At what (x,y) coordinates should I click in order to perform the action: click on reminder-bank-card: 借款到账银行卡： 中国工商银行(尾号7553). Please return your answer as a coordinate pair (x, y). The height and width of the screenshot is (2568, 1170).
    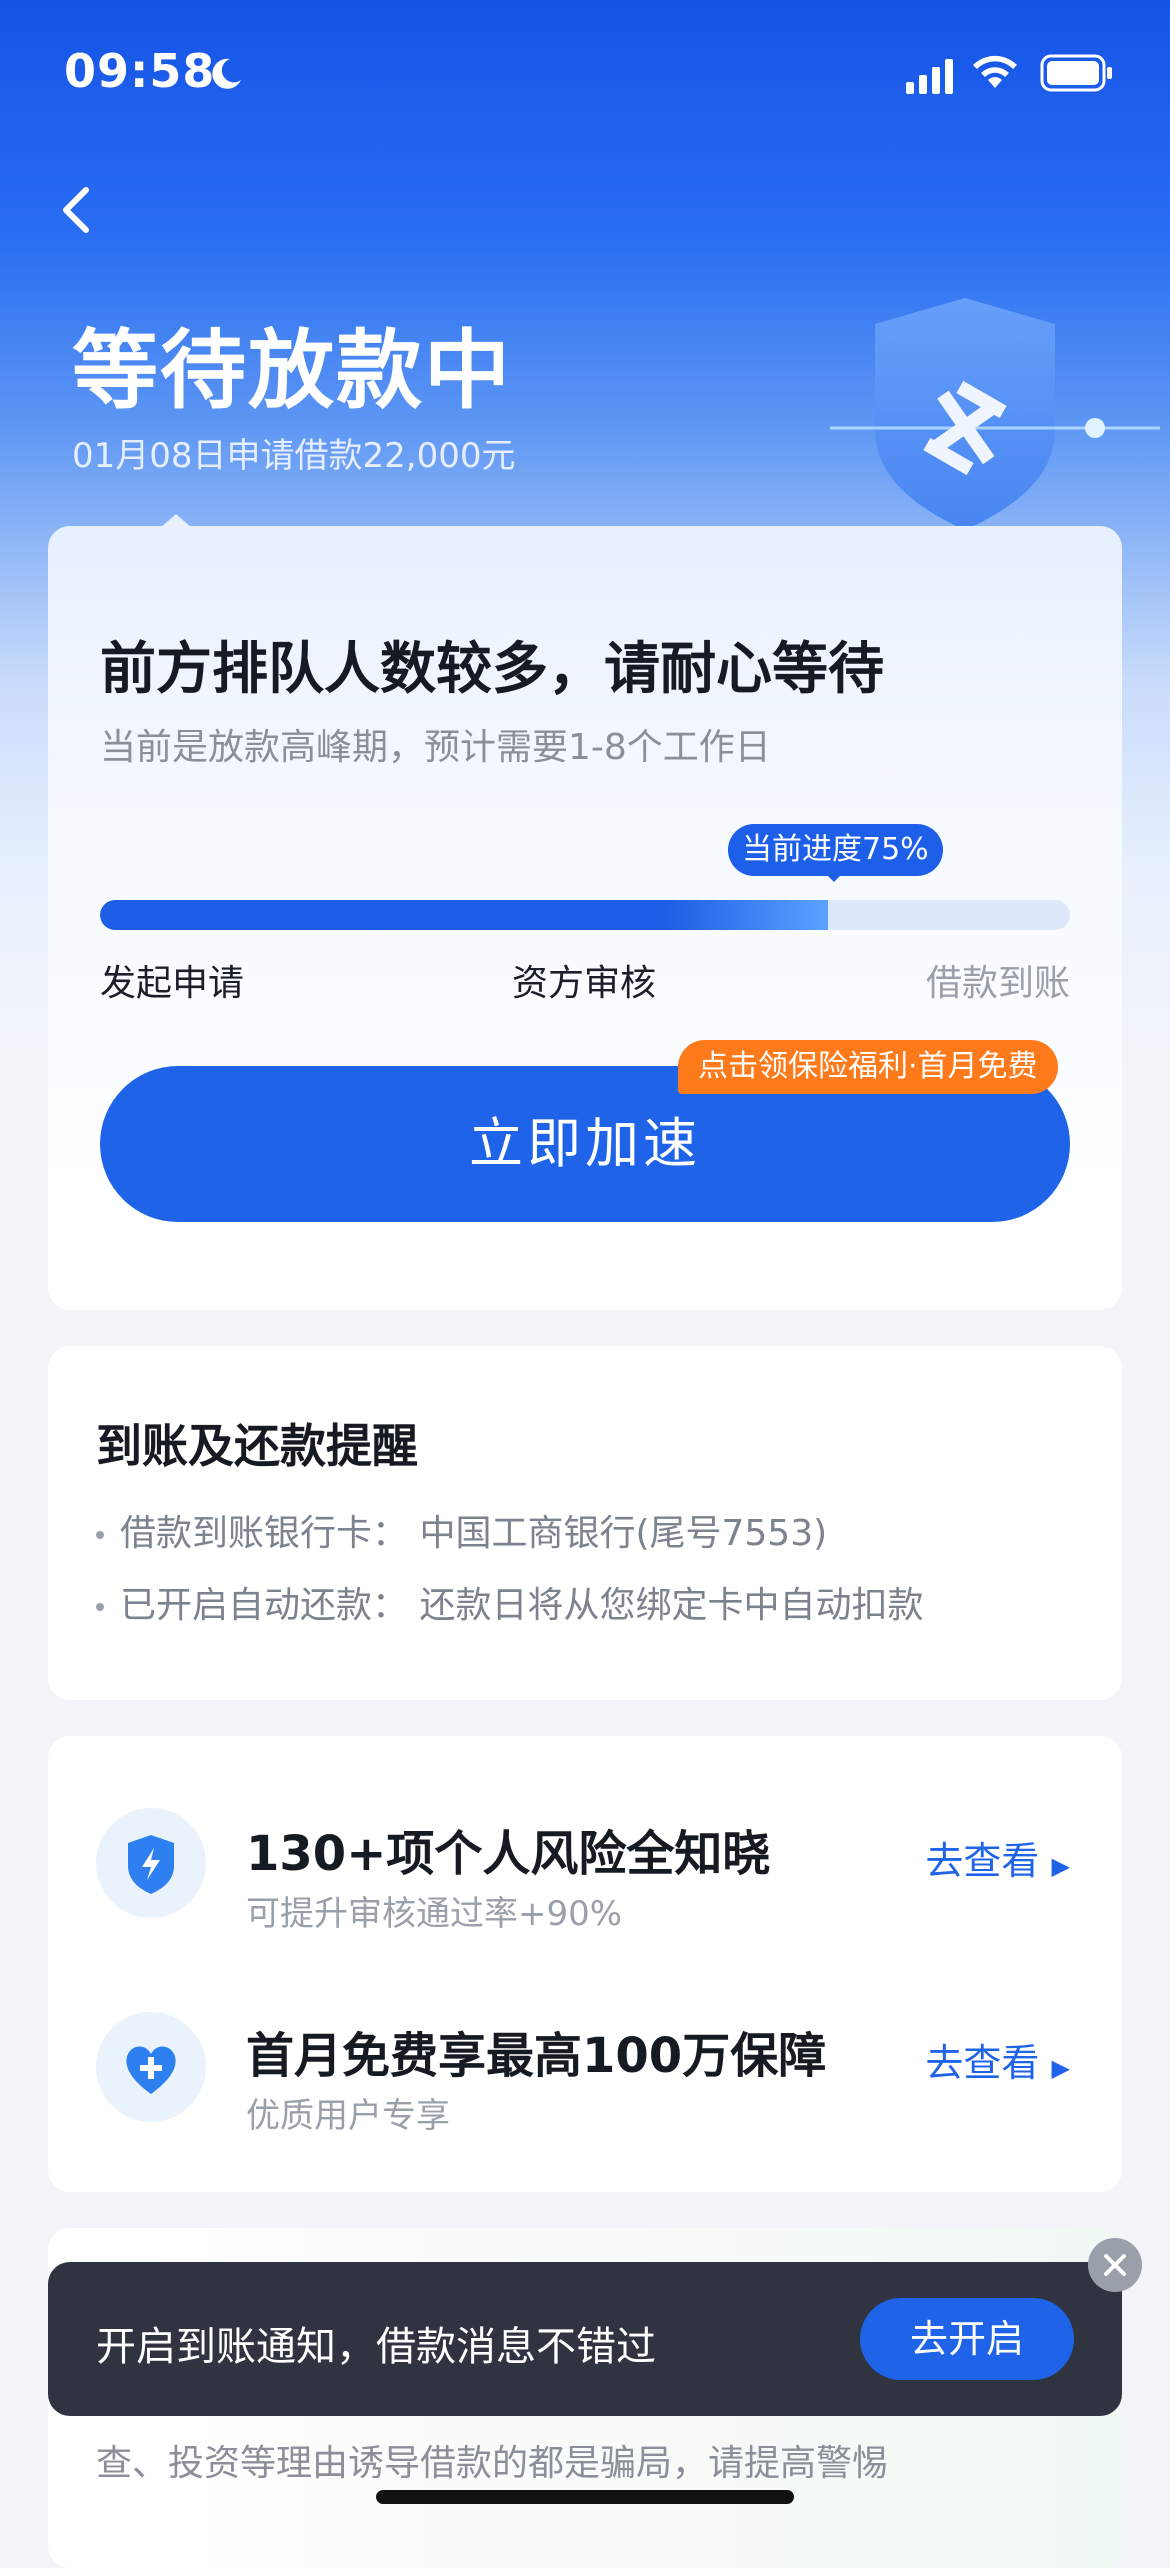
    Looking at the image, I should click on (461, 1530).